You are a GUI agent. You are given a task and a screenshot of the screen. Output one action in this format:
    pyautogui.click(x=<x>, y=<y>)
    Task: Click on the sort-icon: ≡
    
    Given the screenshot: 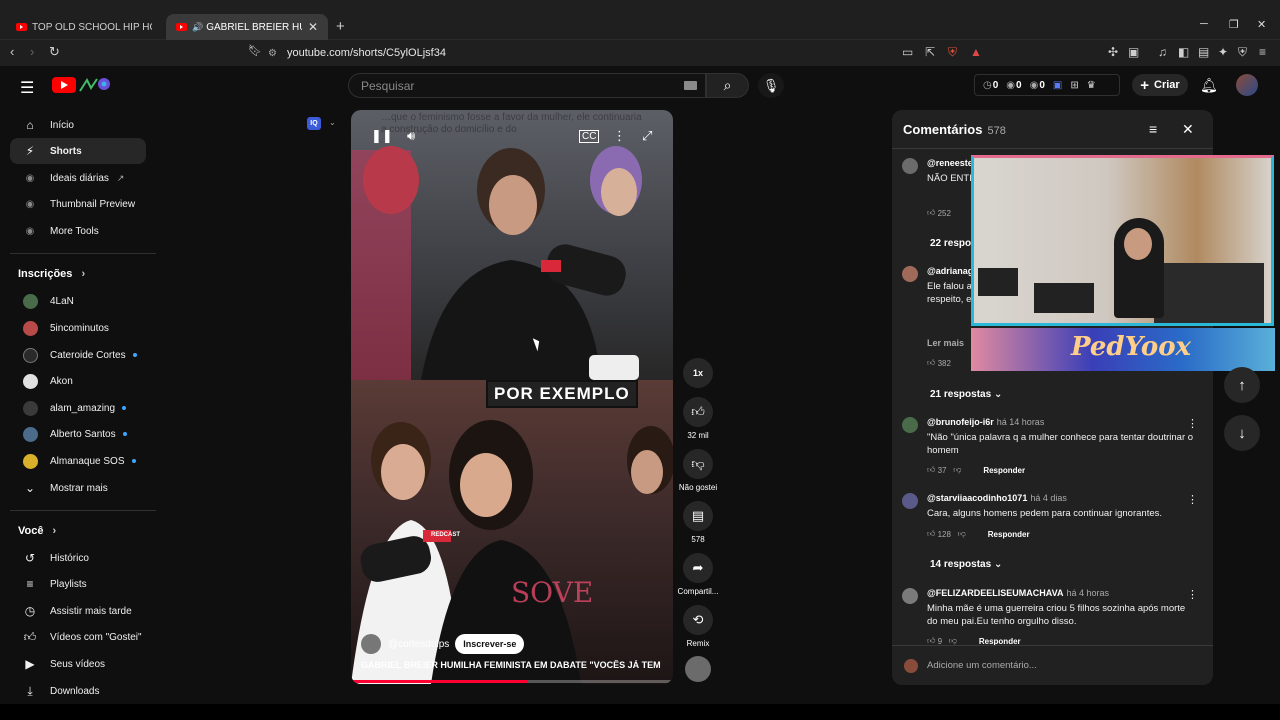 What is the action you would take?
    pyautogui.click(x=1153, y=129)
    